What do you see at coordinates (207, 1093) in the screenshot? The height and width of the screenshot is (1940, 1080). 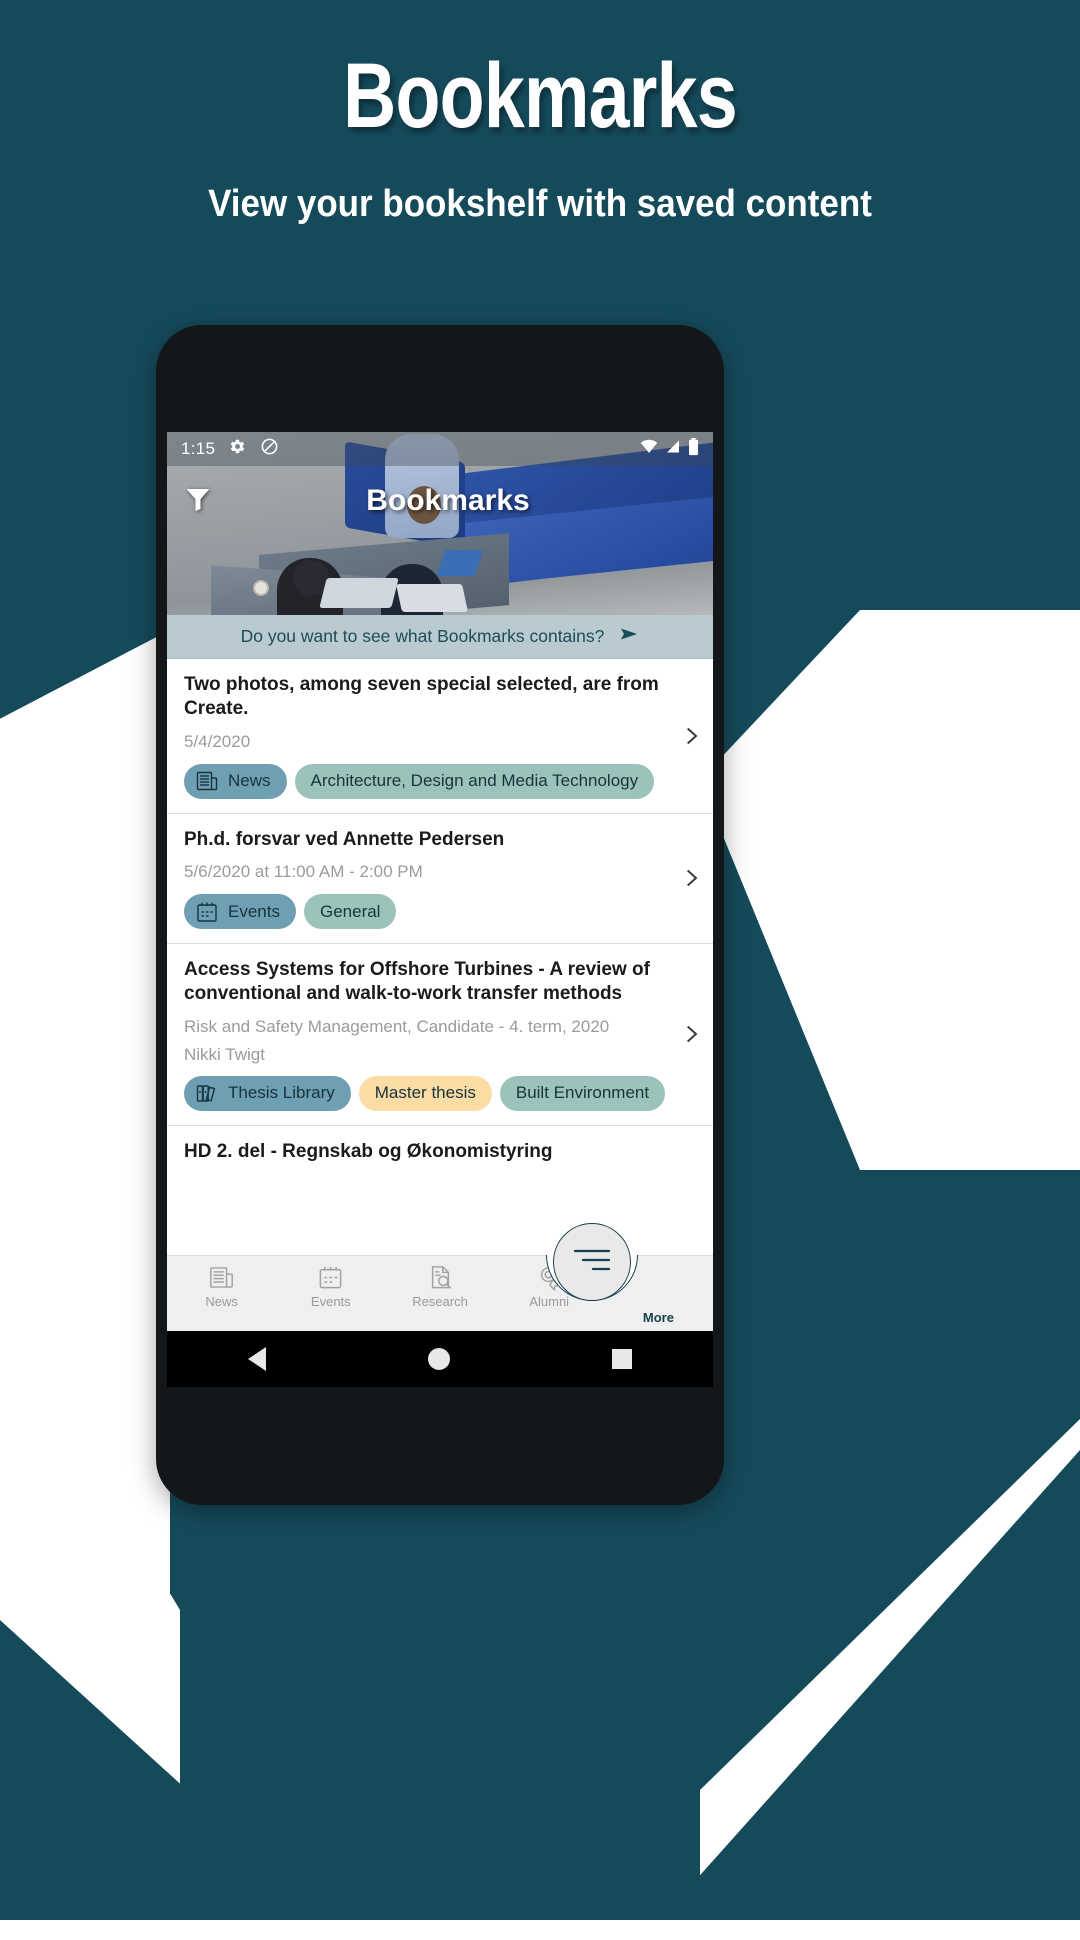 I see `books-icon` at bounding box center [207, 1093].